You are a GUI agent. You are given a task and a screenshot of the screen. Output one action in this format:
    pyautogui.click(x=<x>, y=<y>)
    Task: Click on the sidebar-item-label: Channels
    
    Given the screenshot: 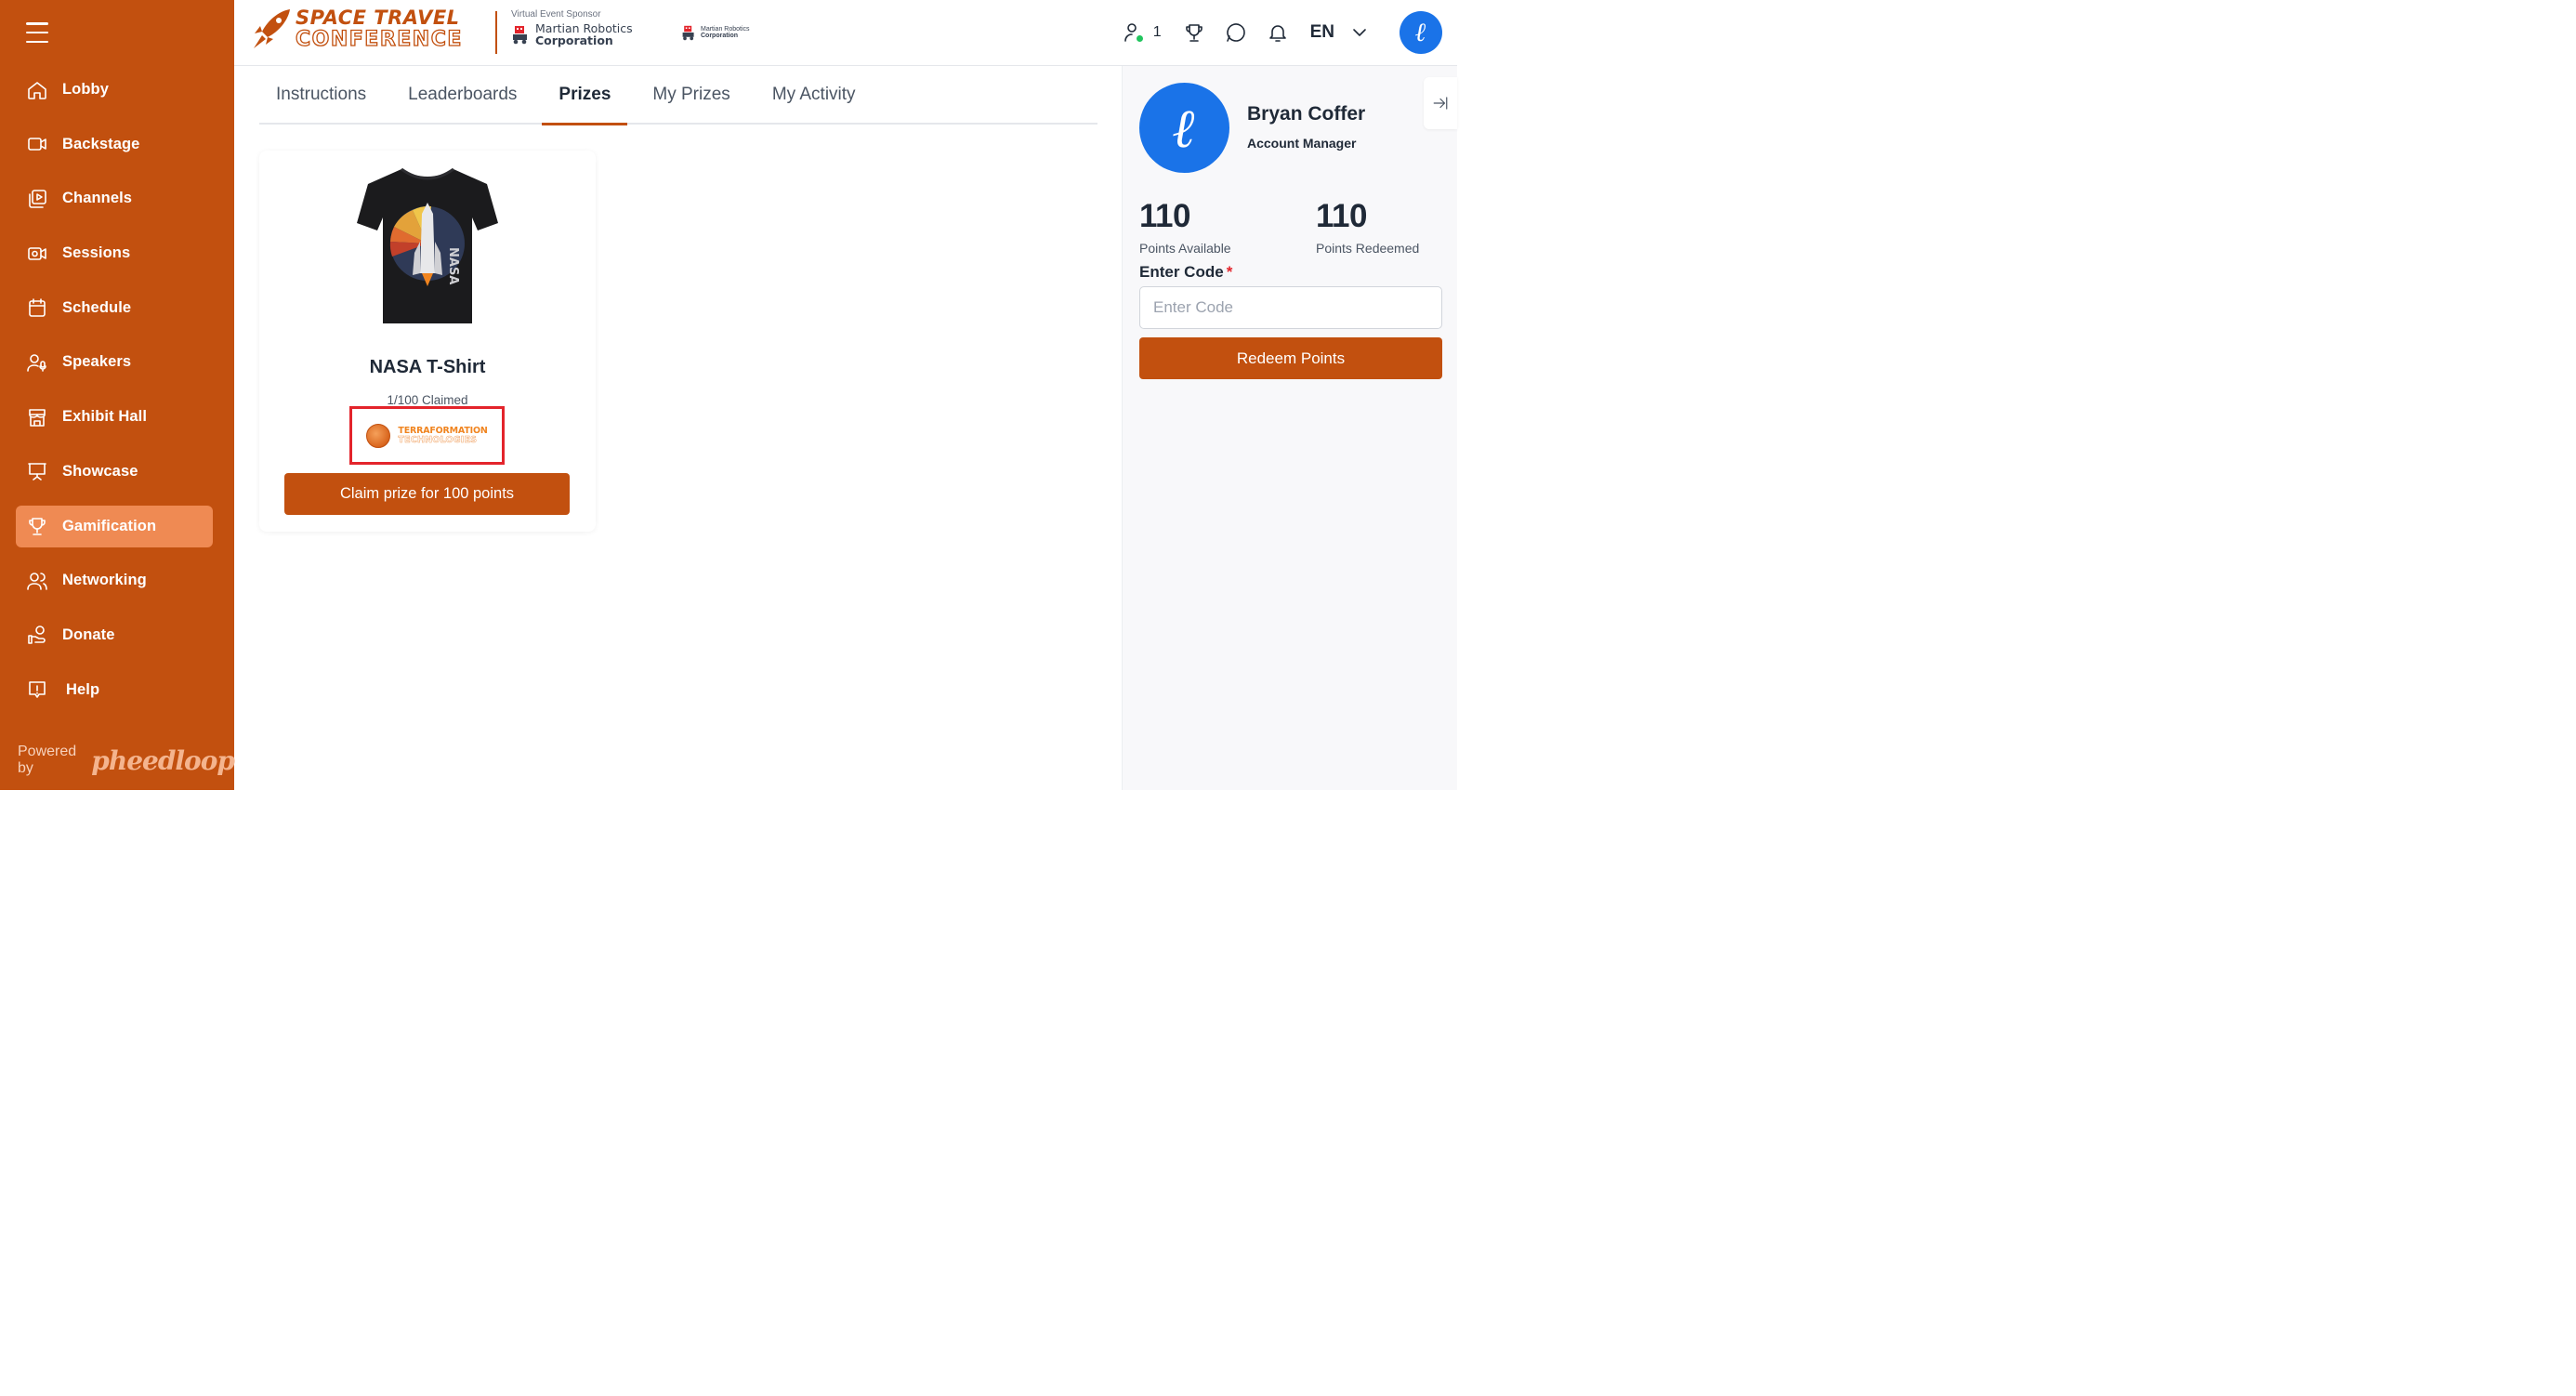 What is the action you would take?
    pyautogui.click(x=97, y=198)
    